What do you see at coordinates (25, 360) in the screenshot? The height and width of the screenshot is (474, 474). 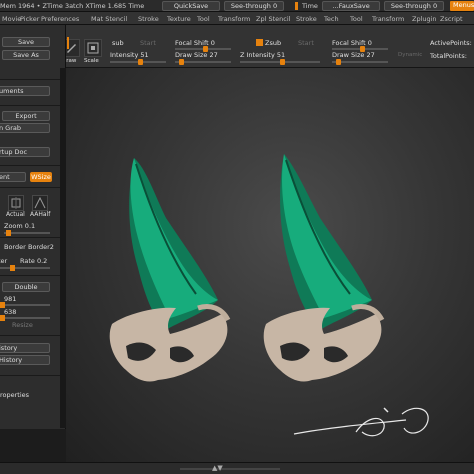 I see `history-button-2: History` at bounding box center [25, 360].